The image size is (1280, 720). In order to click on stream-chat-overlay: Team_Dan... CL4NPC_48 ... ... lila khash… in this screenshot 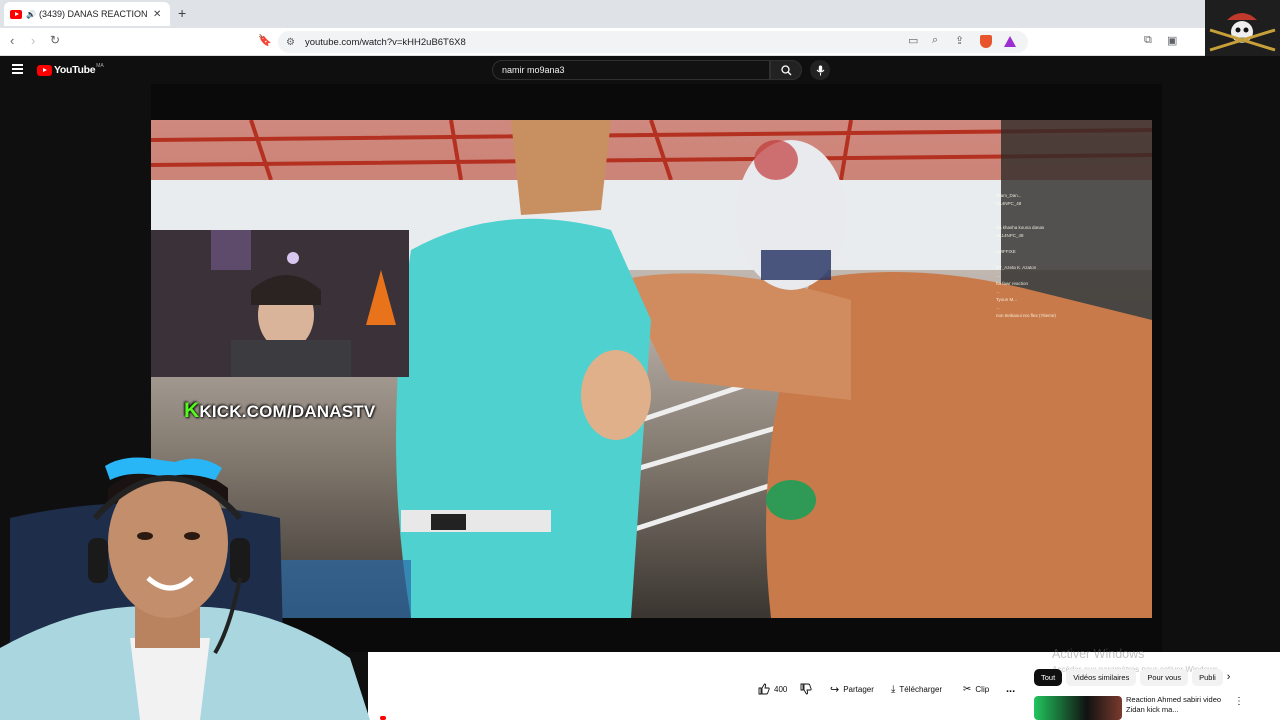, I will do `click(1051, 256)`.